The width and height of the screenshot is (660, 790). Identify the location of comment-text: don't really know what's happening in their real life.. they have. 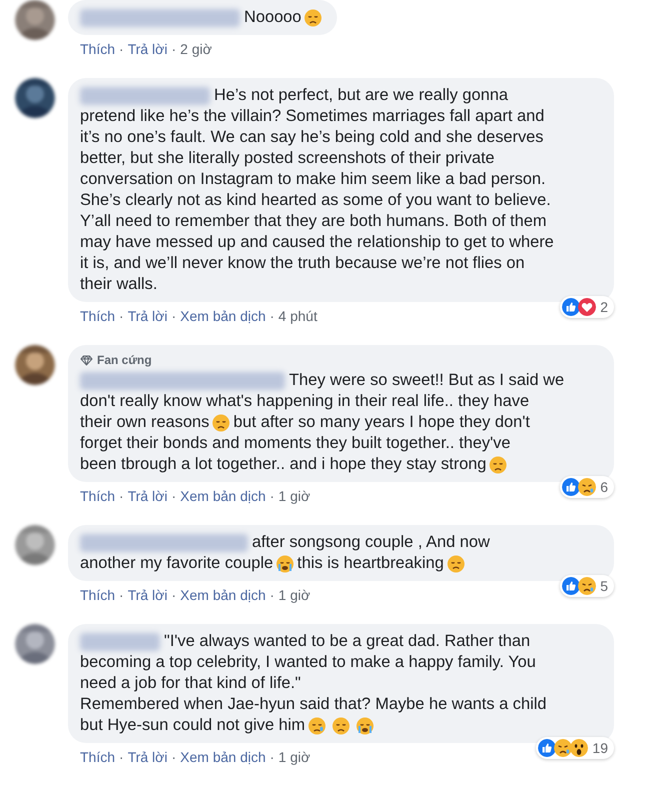
(305, 401).